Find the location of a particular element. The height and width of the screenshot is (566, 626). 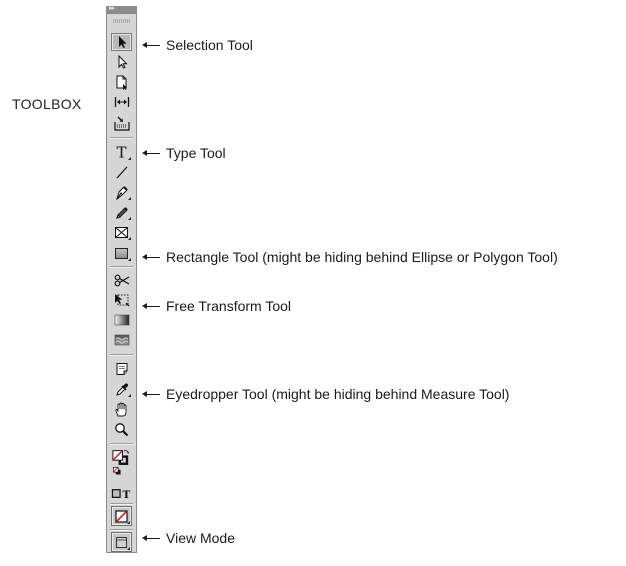

grip-handle is located at coordinates (121, 21).